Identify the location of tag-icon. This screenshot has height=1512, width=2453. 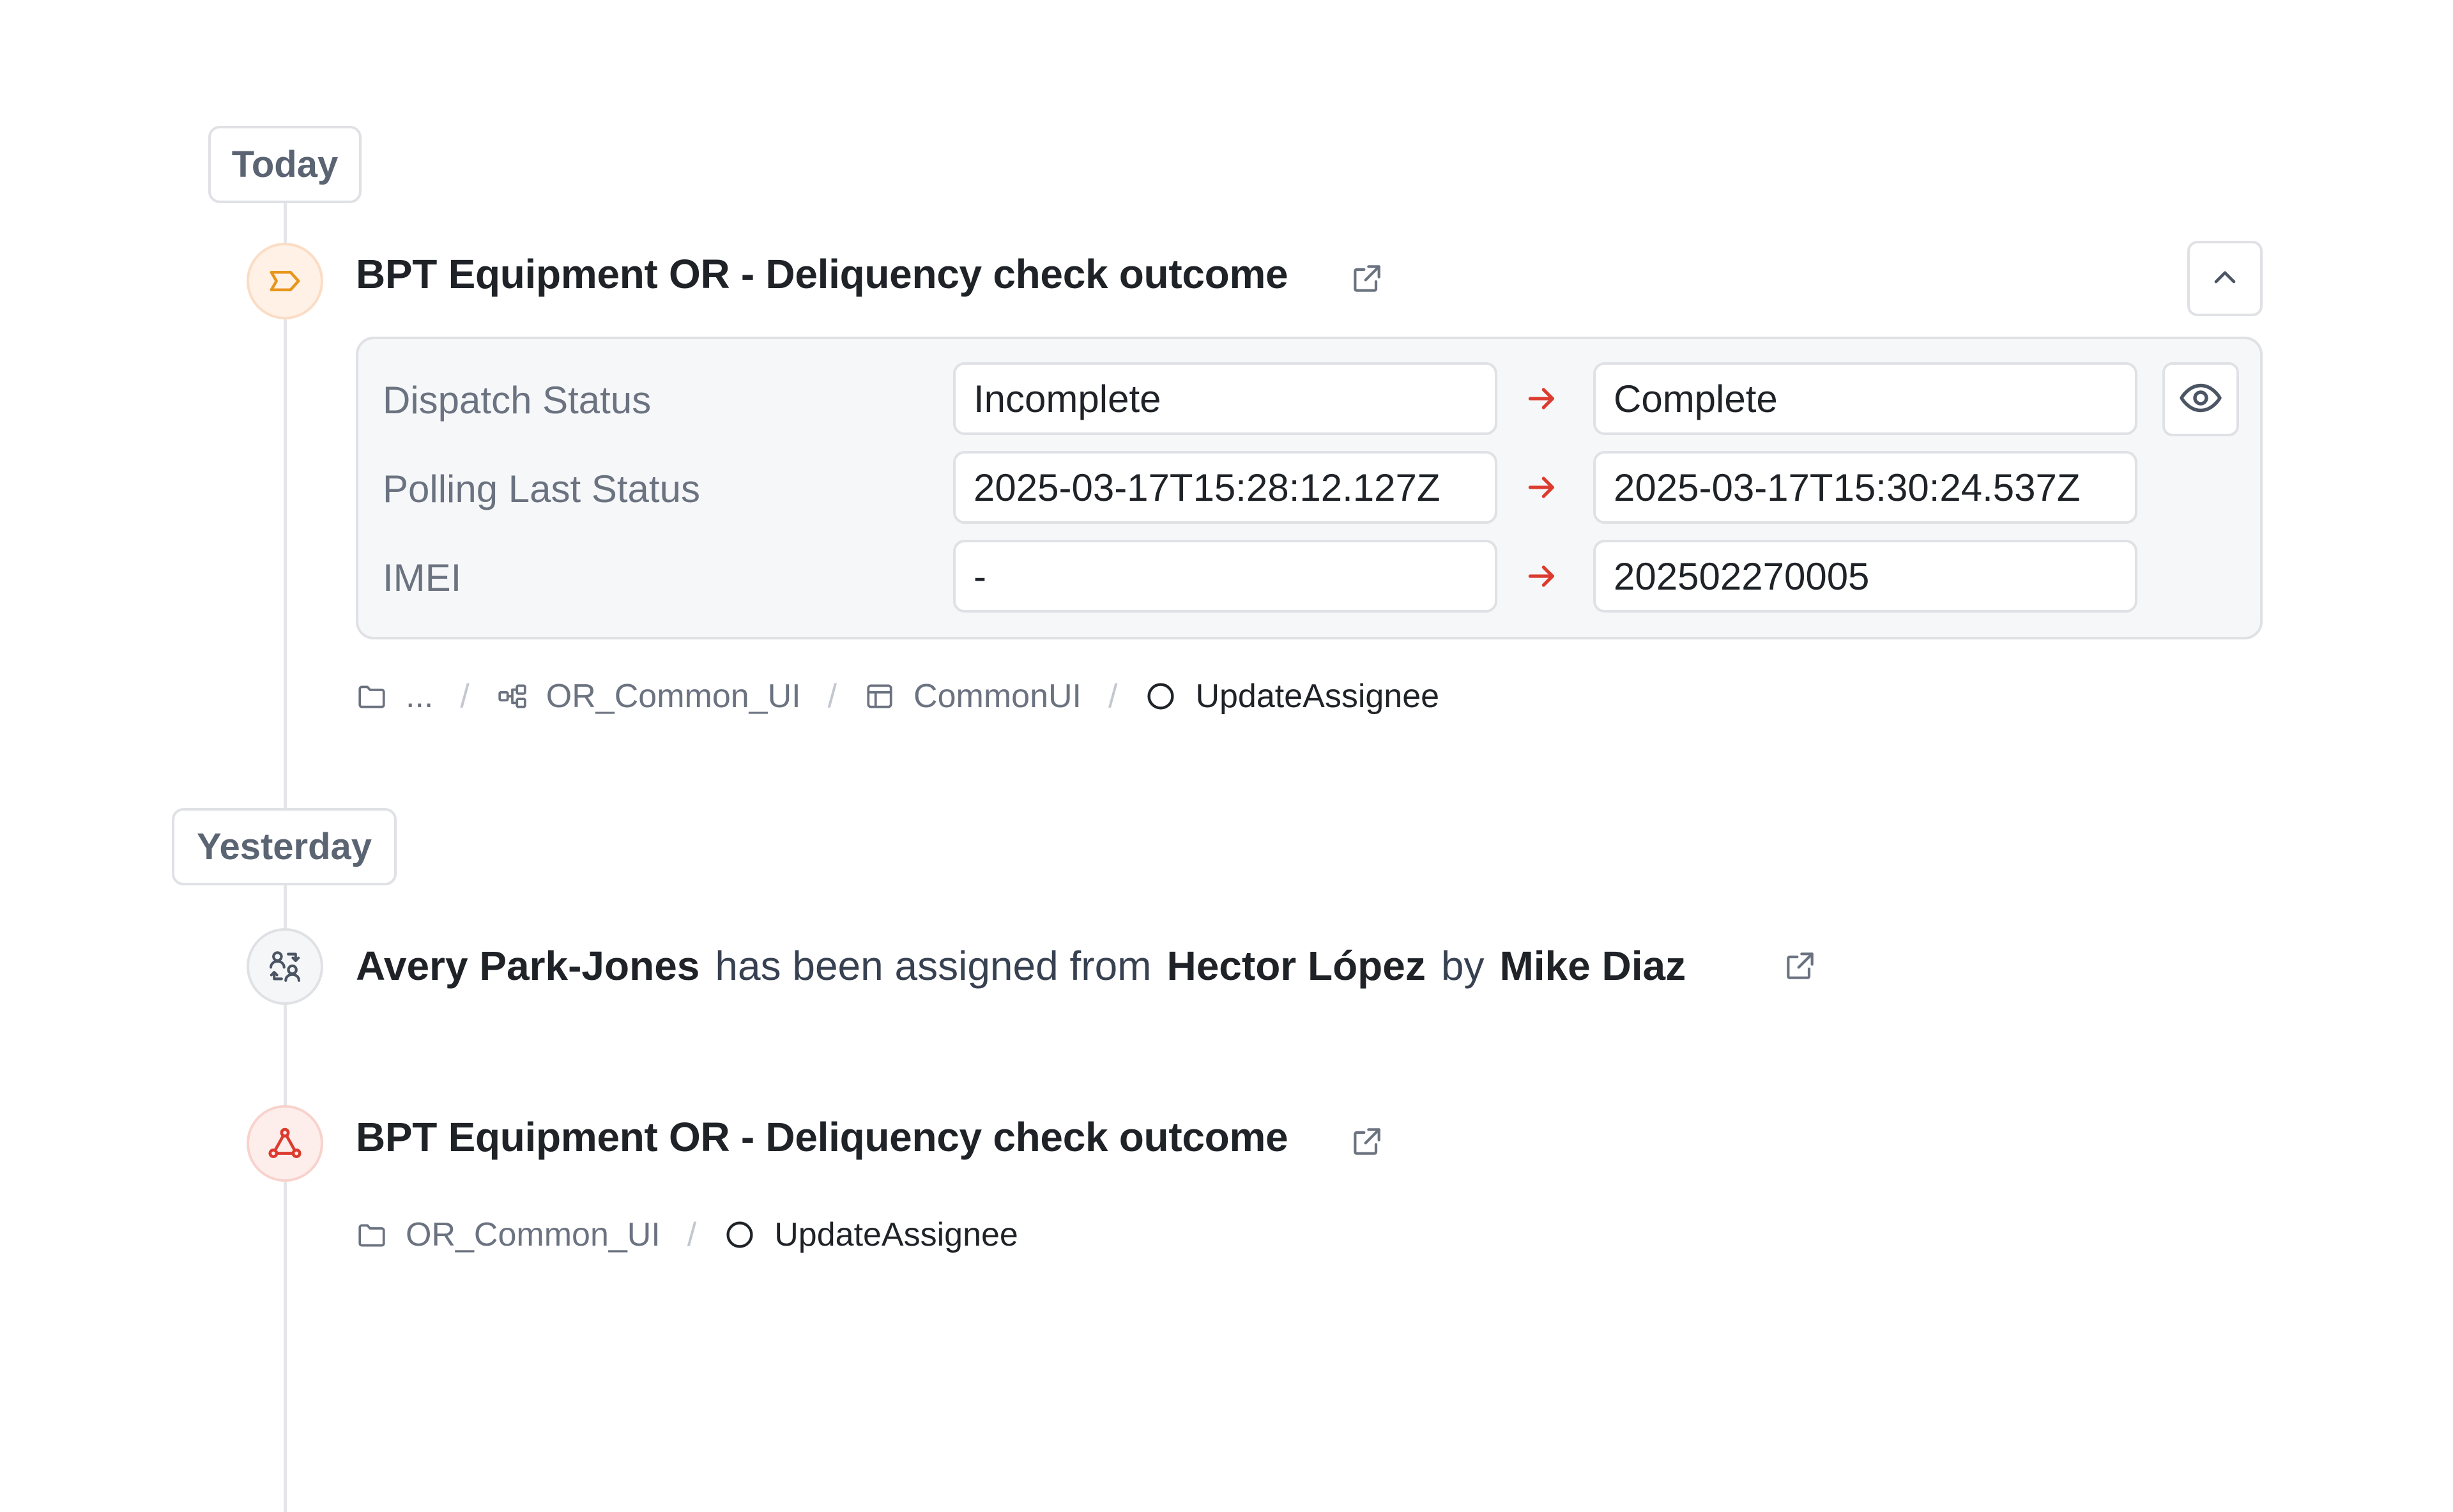
(285, 281).